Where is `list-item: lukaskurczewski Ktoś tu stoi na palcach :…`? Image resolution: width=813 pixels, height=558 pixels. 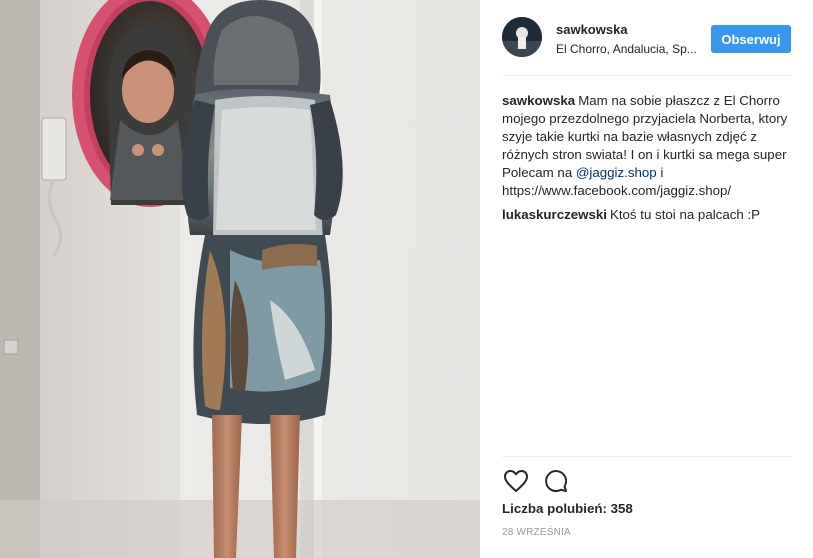
list-item: lukaskurczewski Ktoś tu stoi na palcach :… is located at coordinates (647, 215).